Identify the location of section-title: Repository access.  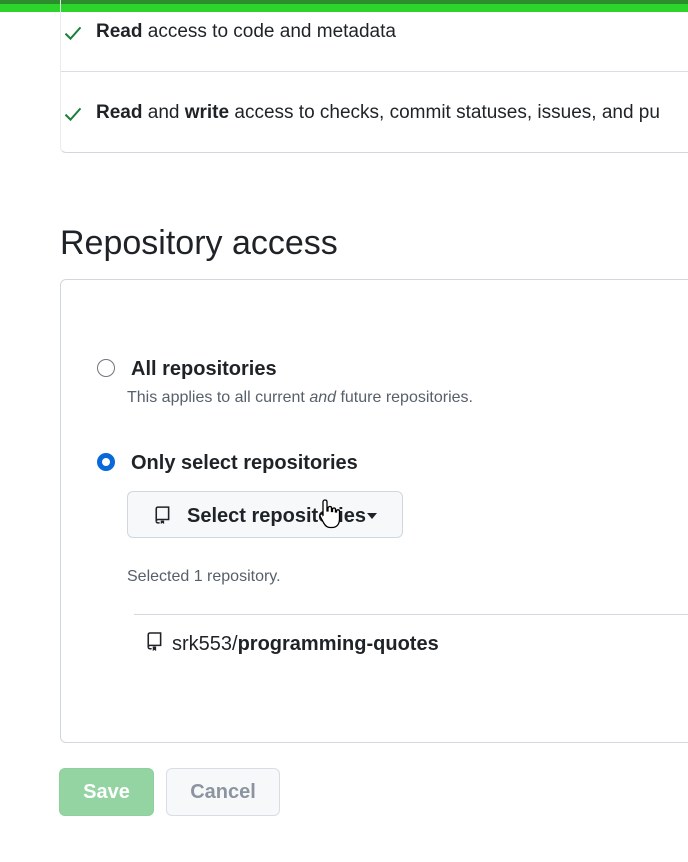
(199, 243).